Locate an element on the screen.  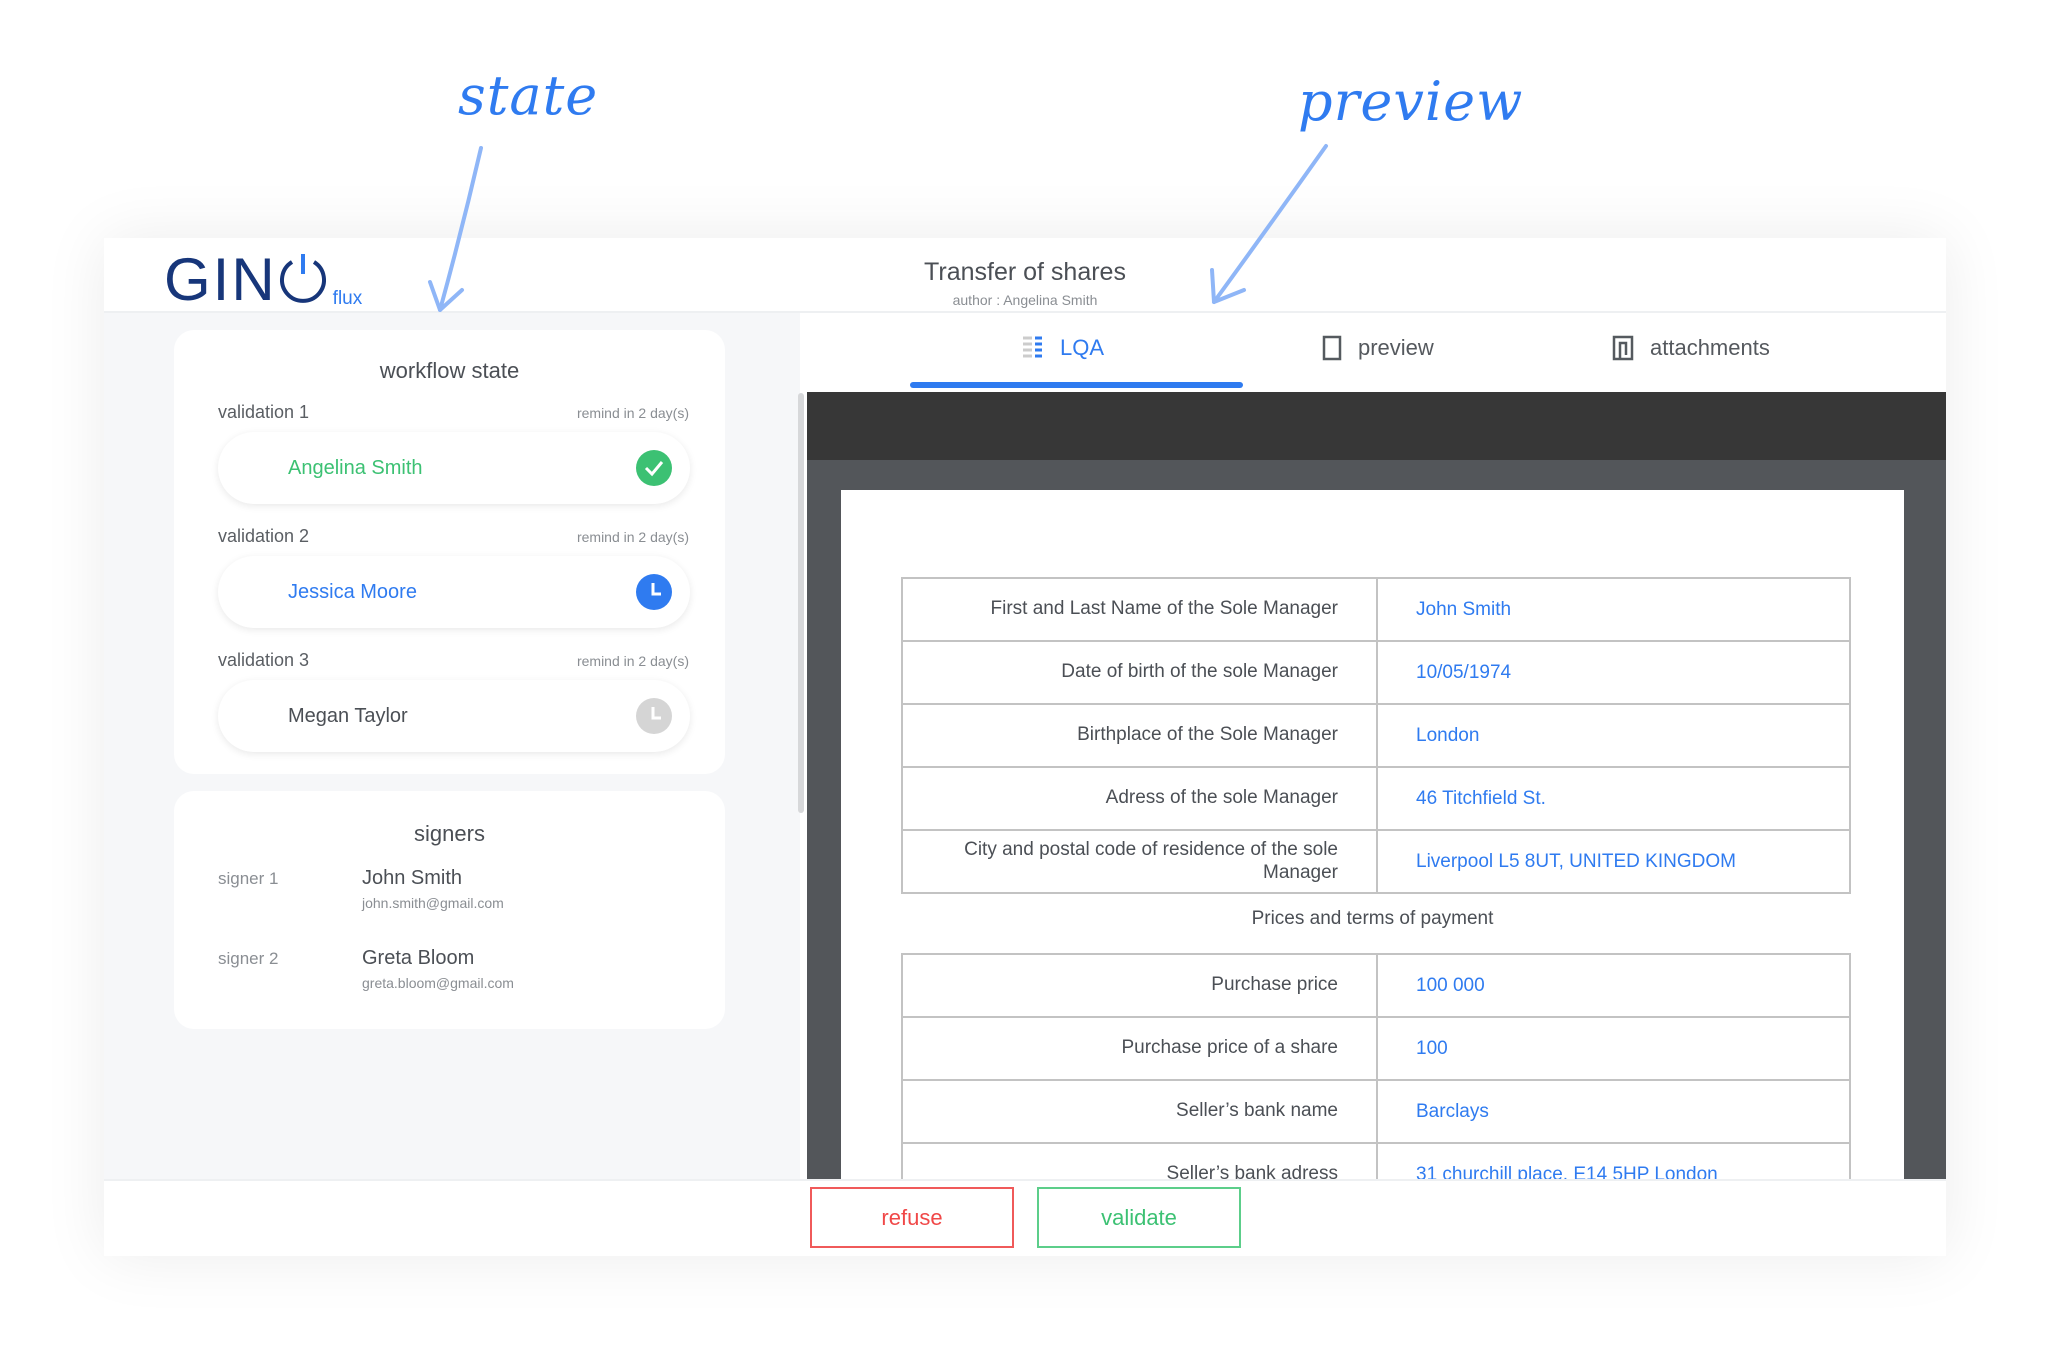
signer-email: john.smith@gmail.com is located at coordinates (433, 903).